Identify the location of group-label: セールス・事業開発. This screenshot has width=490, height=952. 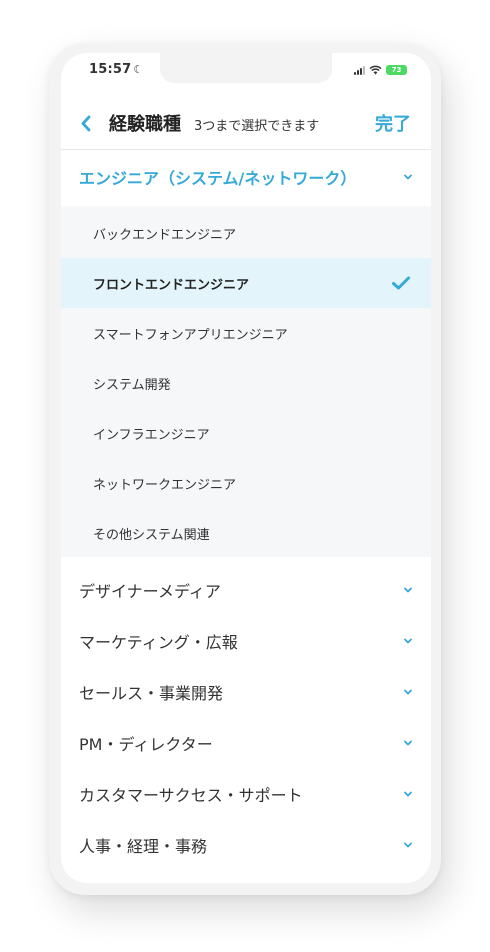
(151, 693).